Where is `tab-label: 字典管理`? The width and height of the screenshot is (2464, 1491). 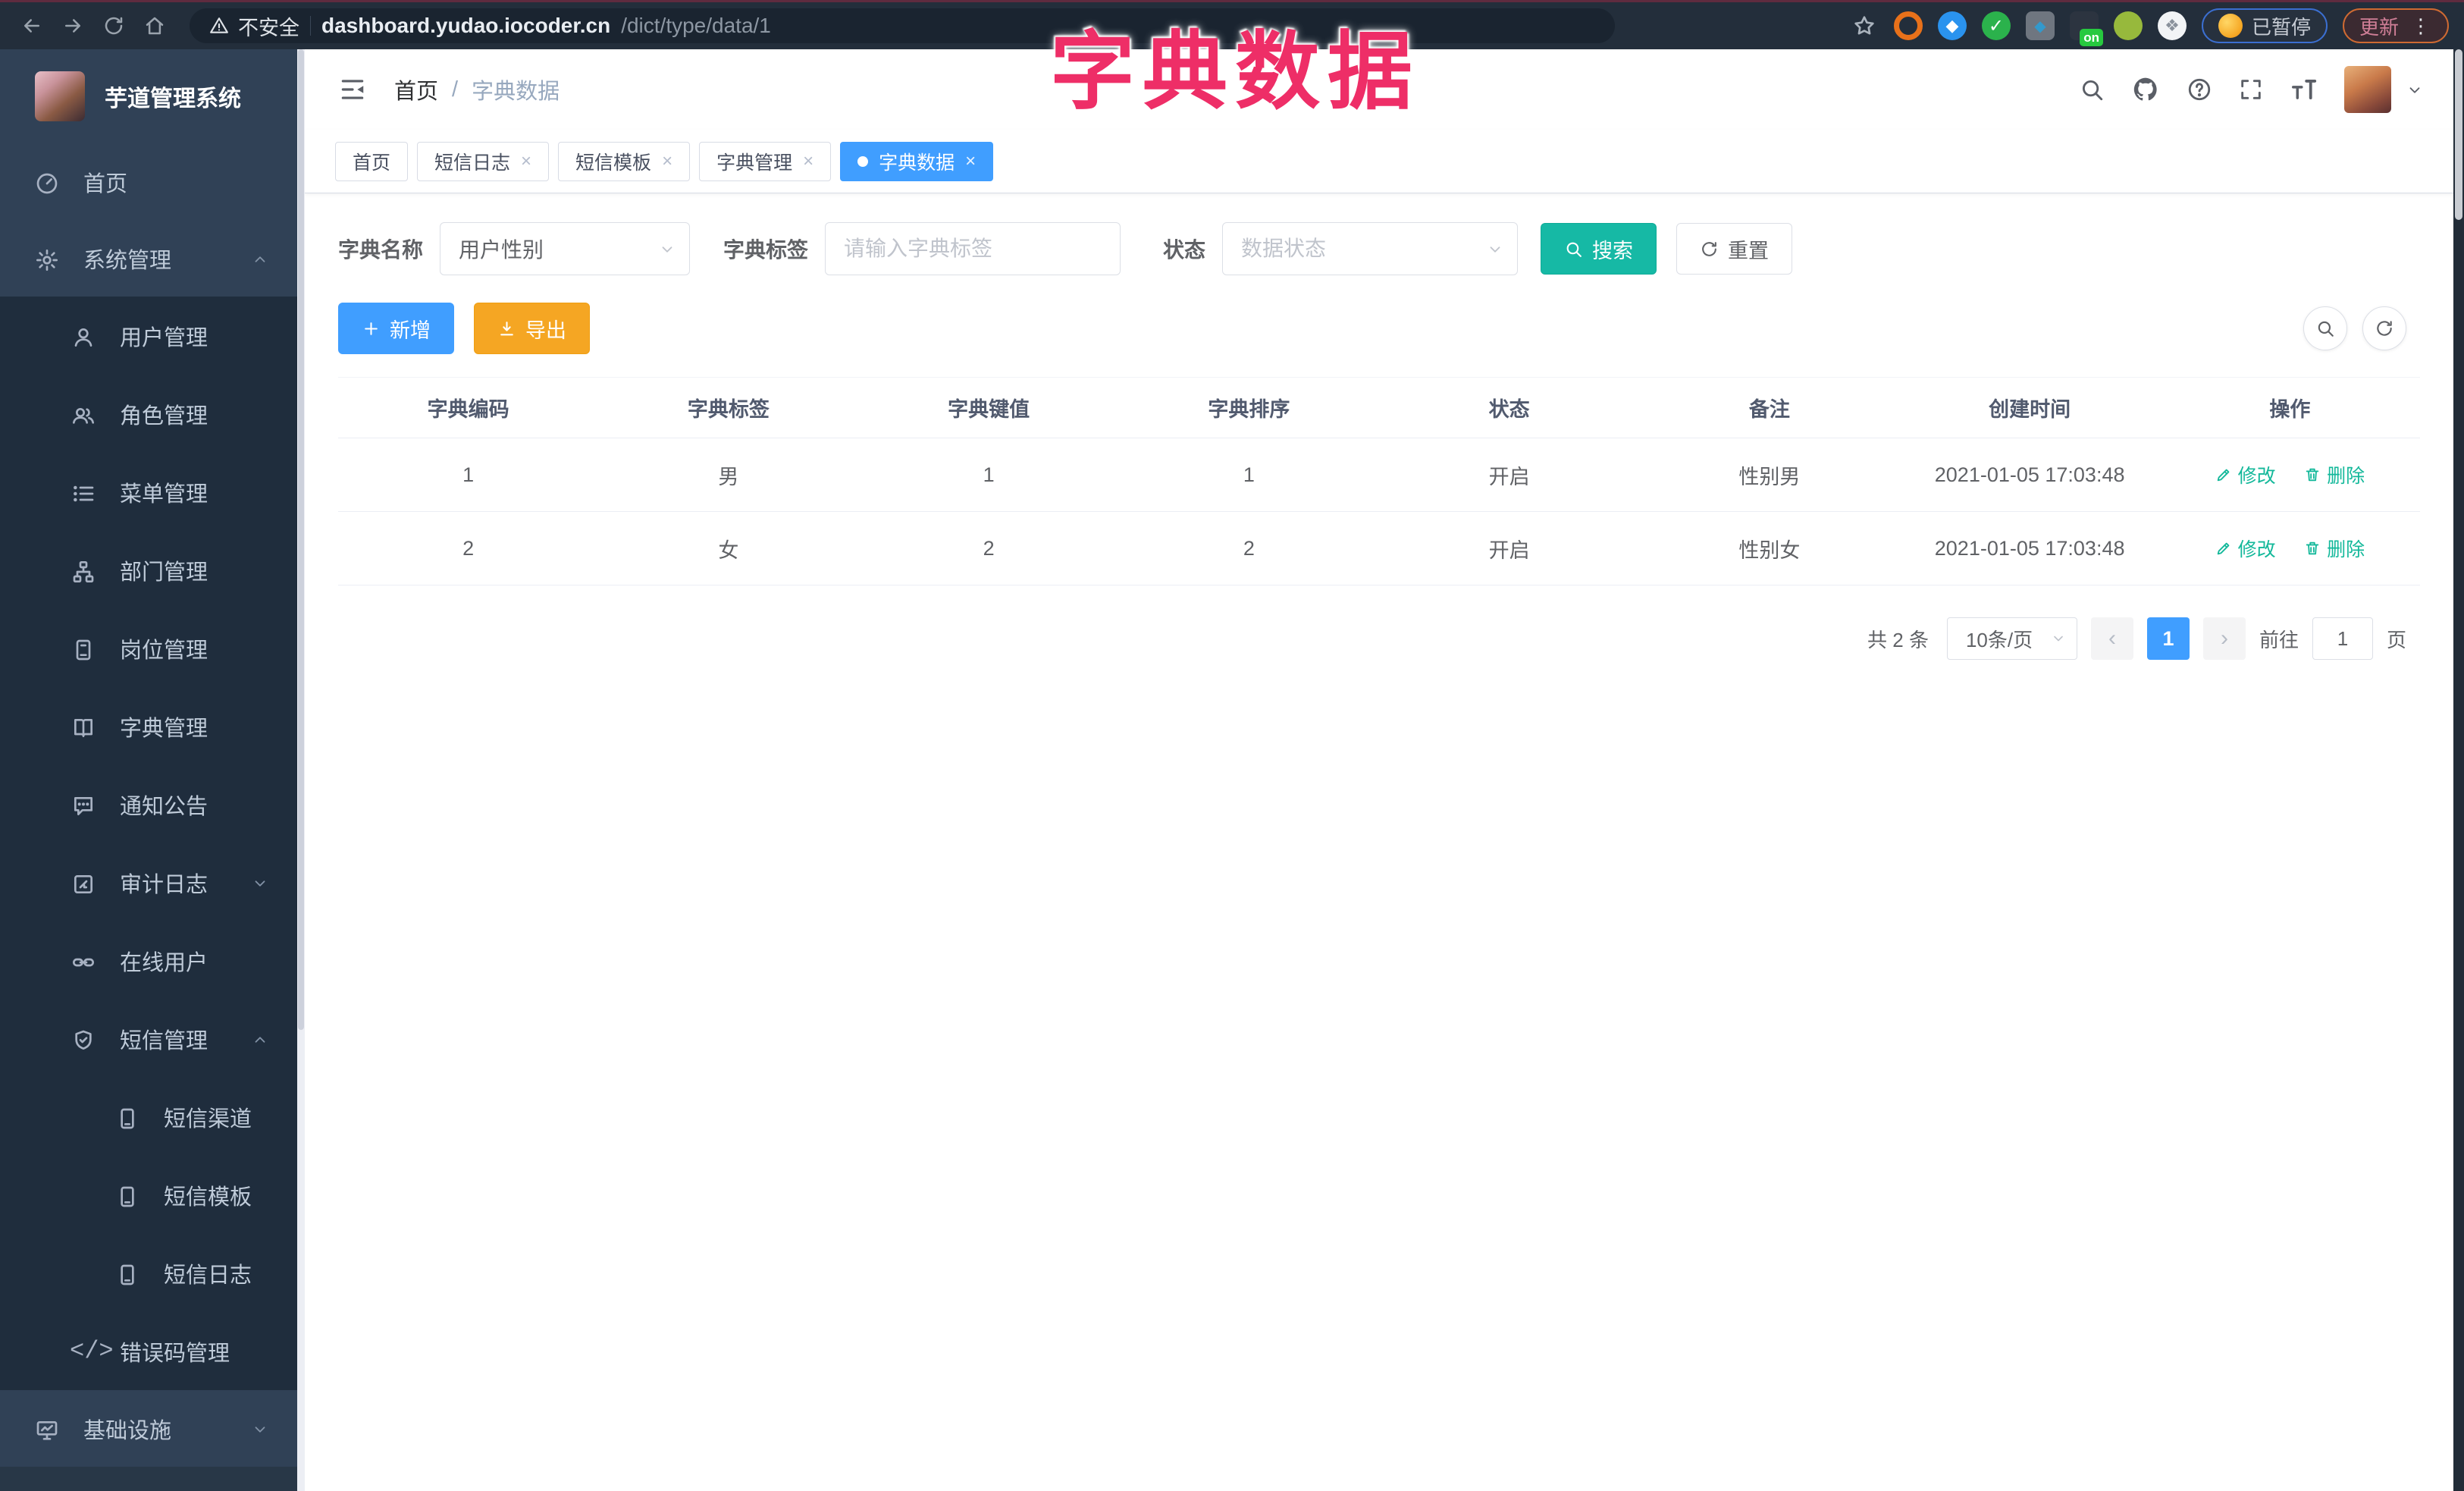 tab-label: 字典管理 is located at coordinates (755, 163).